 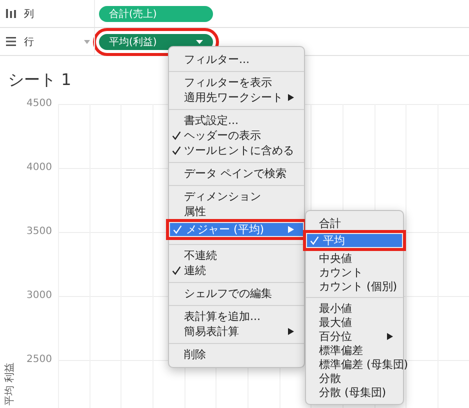 I want to click on menu-item: ヘッダーの表示, so click(x=236, y=135).